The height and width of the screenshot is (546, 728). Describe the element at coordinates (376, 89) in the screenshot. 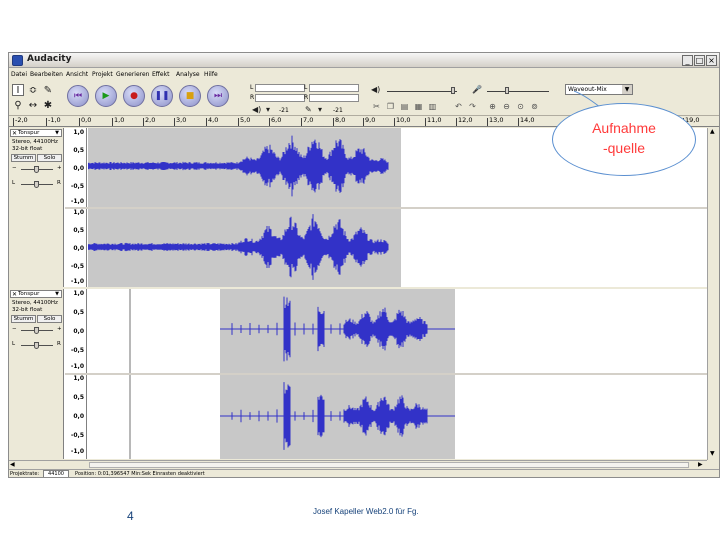

I see `volume-icon: ◀)` at that location.